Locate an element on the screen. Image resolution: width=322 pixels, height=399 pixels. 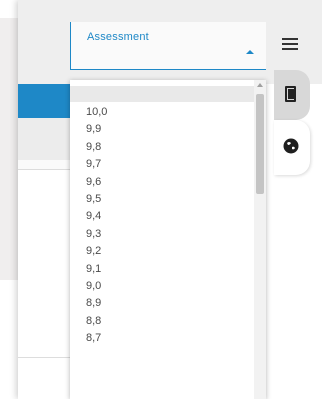
document-icon is located at coordinates (290, 94).